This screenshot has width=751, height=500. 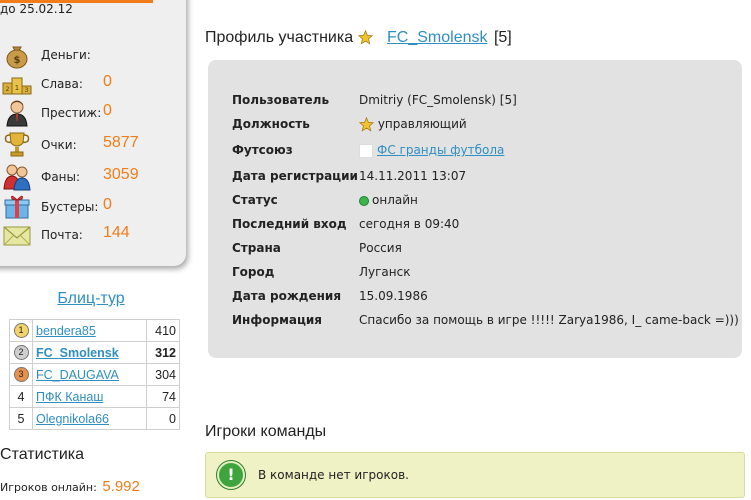 I want to click on score-cell: 0, so click(x=163, y=418).